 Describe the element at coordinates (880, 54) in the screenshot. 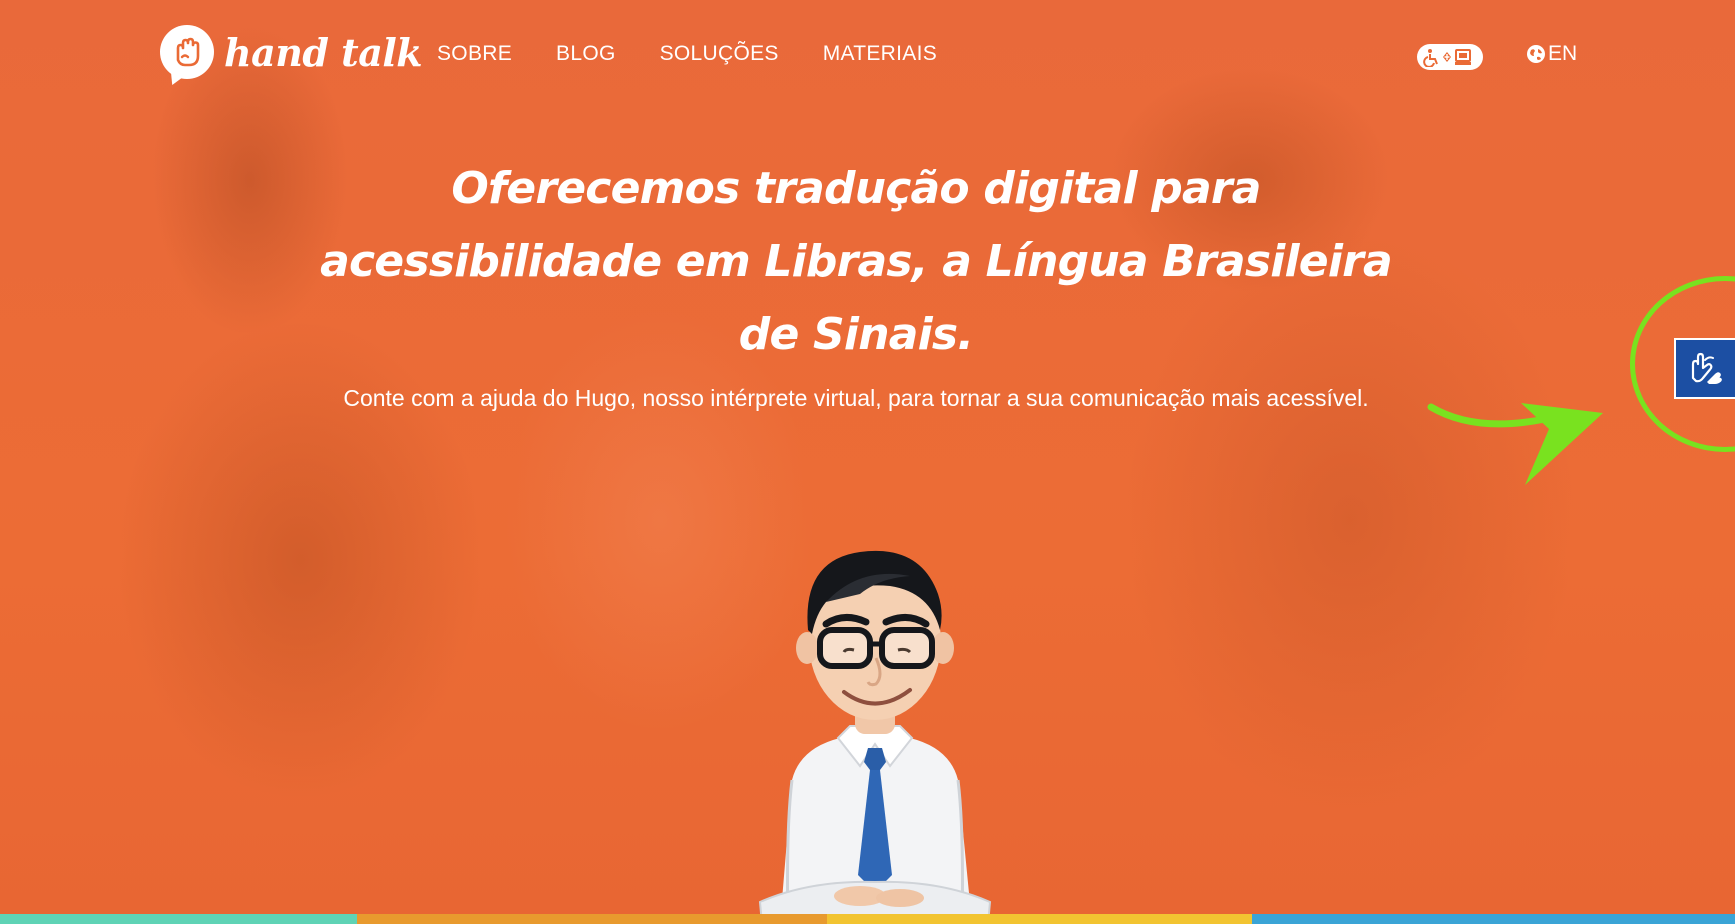

I see `nav-item-materiais: MATERIAIS` at that location.